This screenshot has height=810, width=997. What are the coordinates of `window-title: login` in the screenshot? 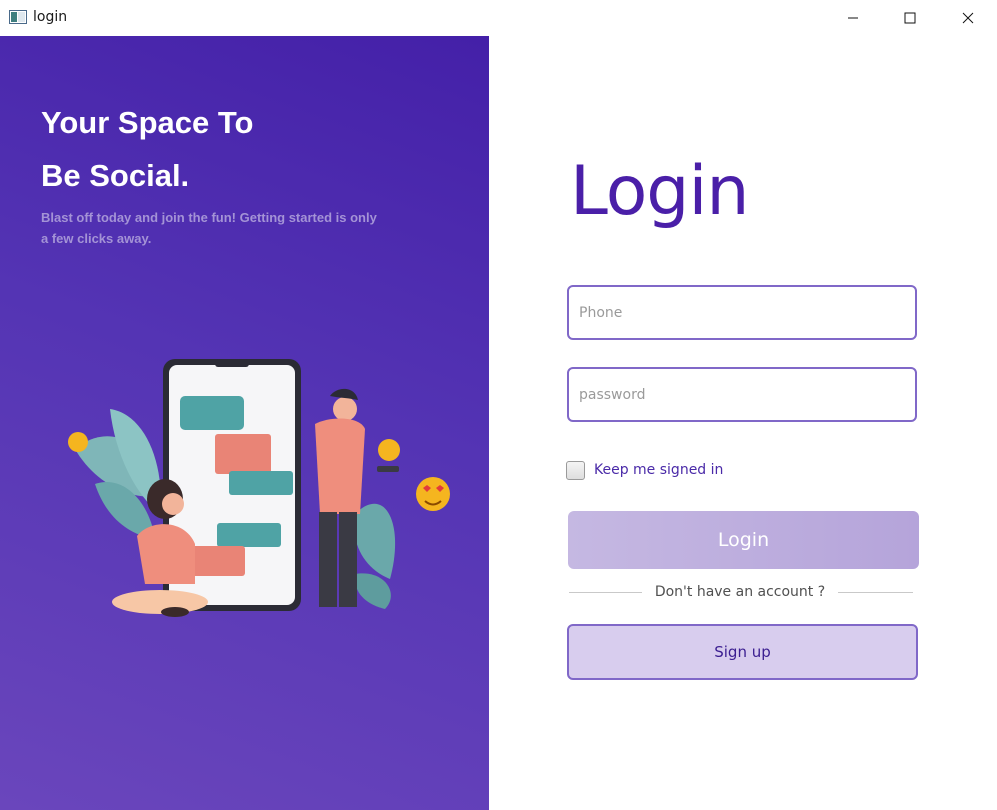 It's located at (50, 17).